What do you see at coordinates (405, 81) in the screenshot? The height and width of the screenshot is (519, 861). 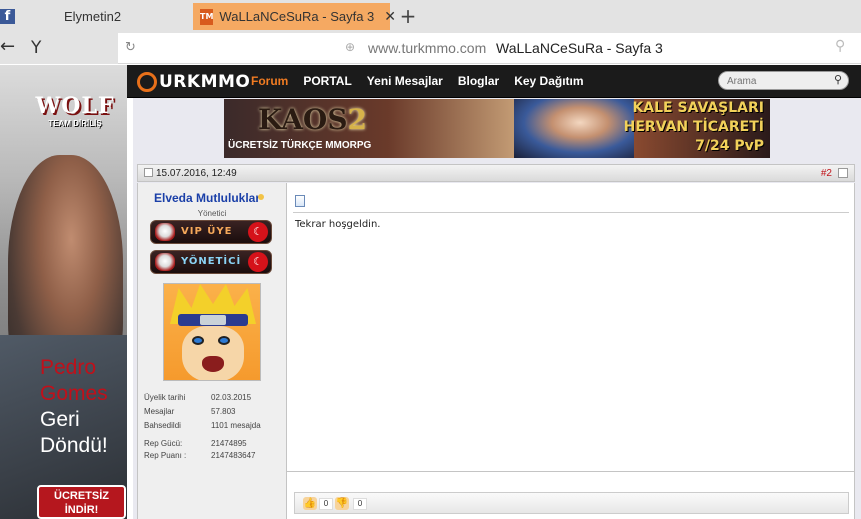 I see `nav-link-yeni-mesajlar: Yeni Mesajlar` at bounding box center [405, 81].